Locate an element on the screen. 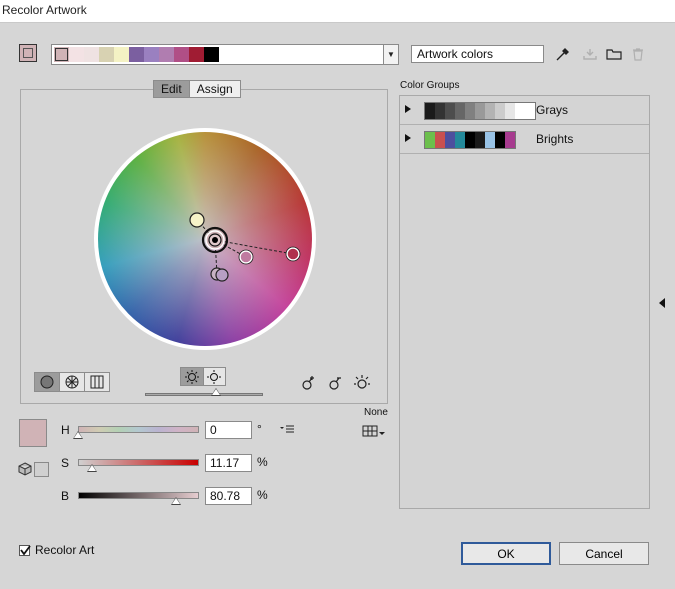  smooth-wheel-icon is located at coordinates (47, 382).